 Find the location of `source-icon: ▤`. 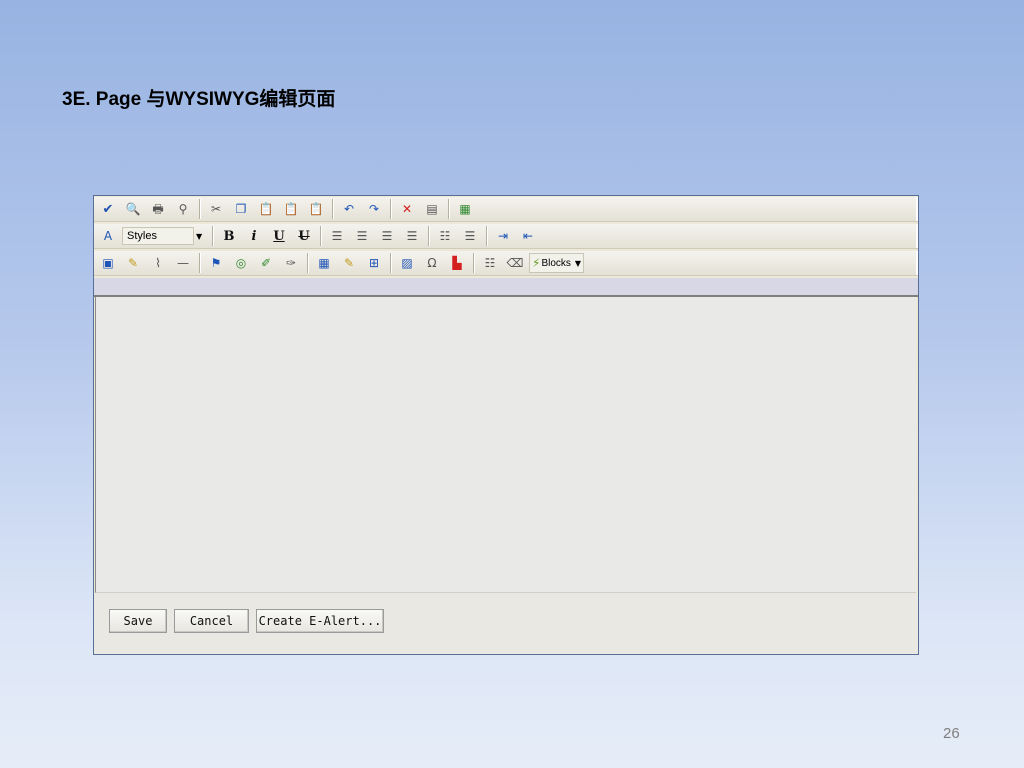

source-icon: ▤ is located at coordinates (432, 209).